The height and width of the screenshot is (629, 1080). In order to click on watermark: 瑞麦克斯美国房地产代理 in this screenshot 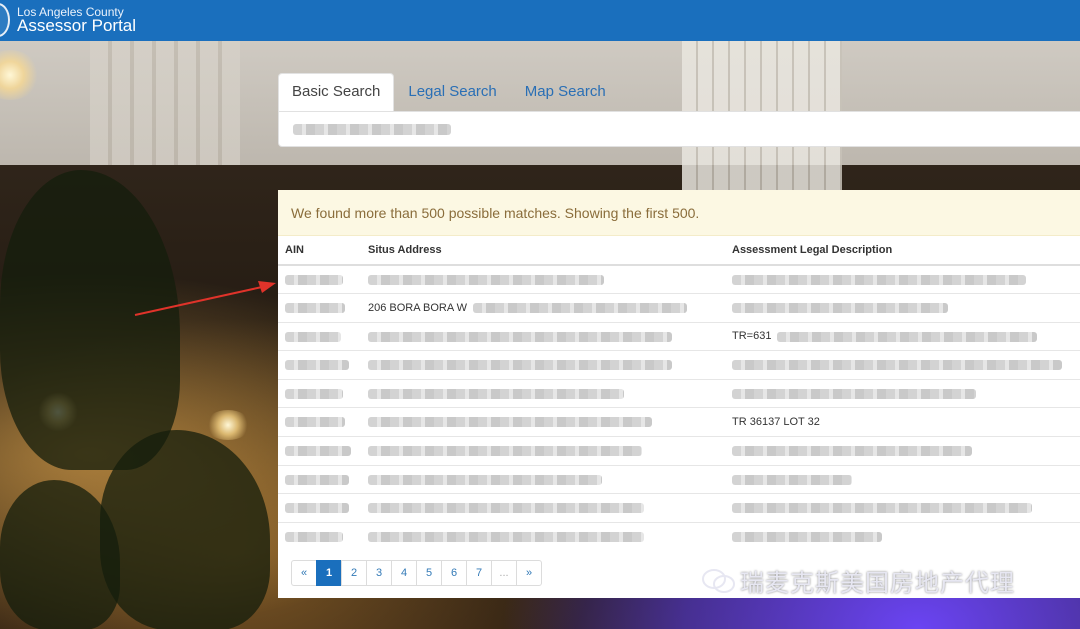, I will do `click(857, 580)`.